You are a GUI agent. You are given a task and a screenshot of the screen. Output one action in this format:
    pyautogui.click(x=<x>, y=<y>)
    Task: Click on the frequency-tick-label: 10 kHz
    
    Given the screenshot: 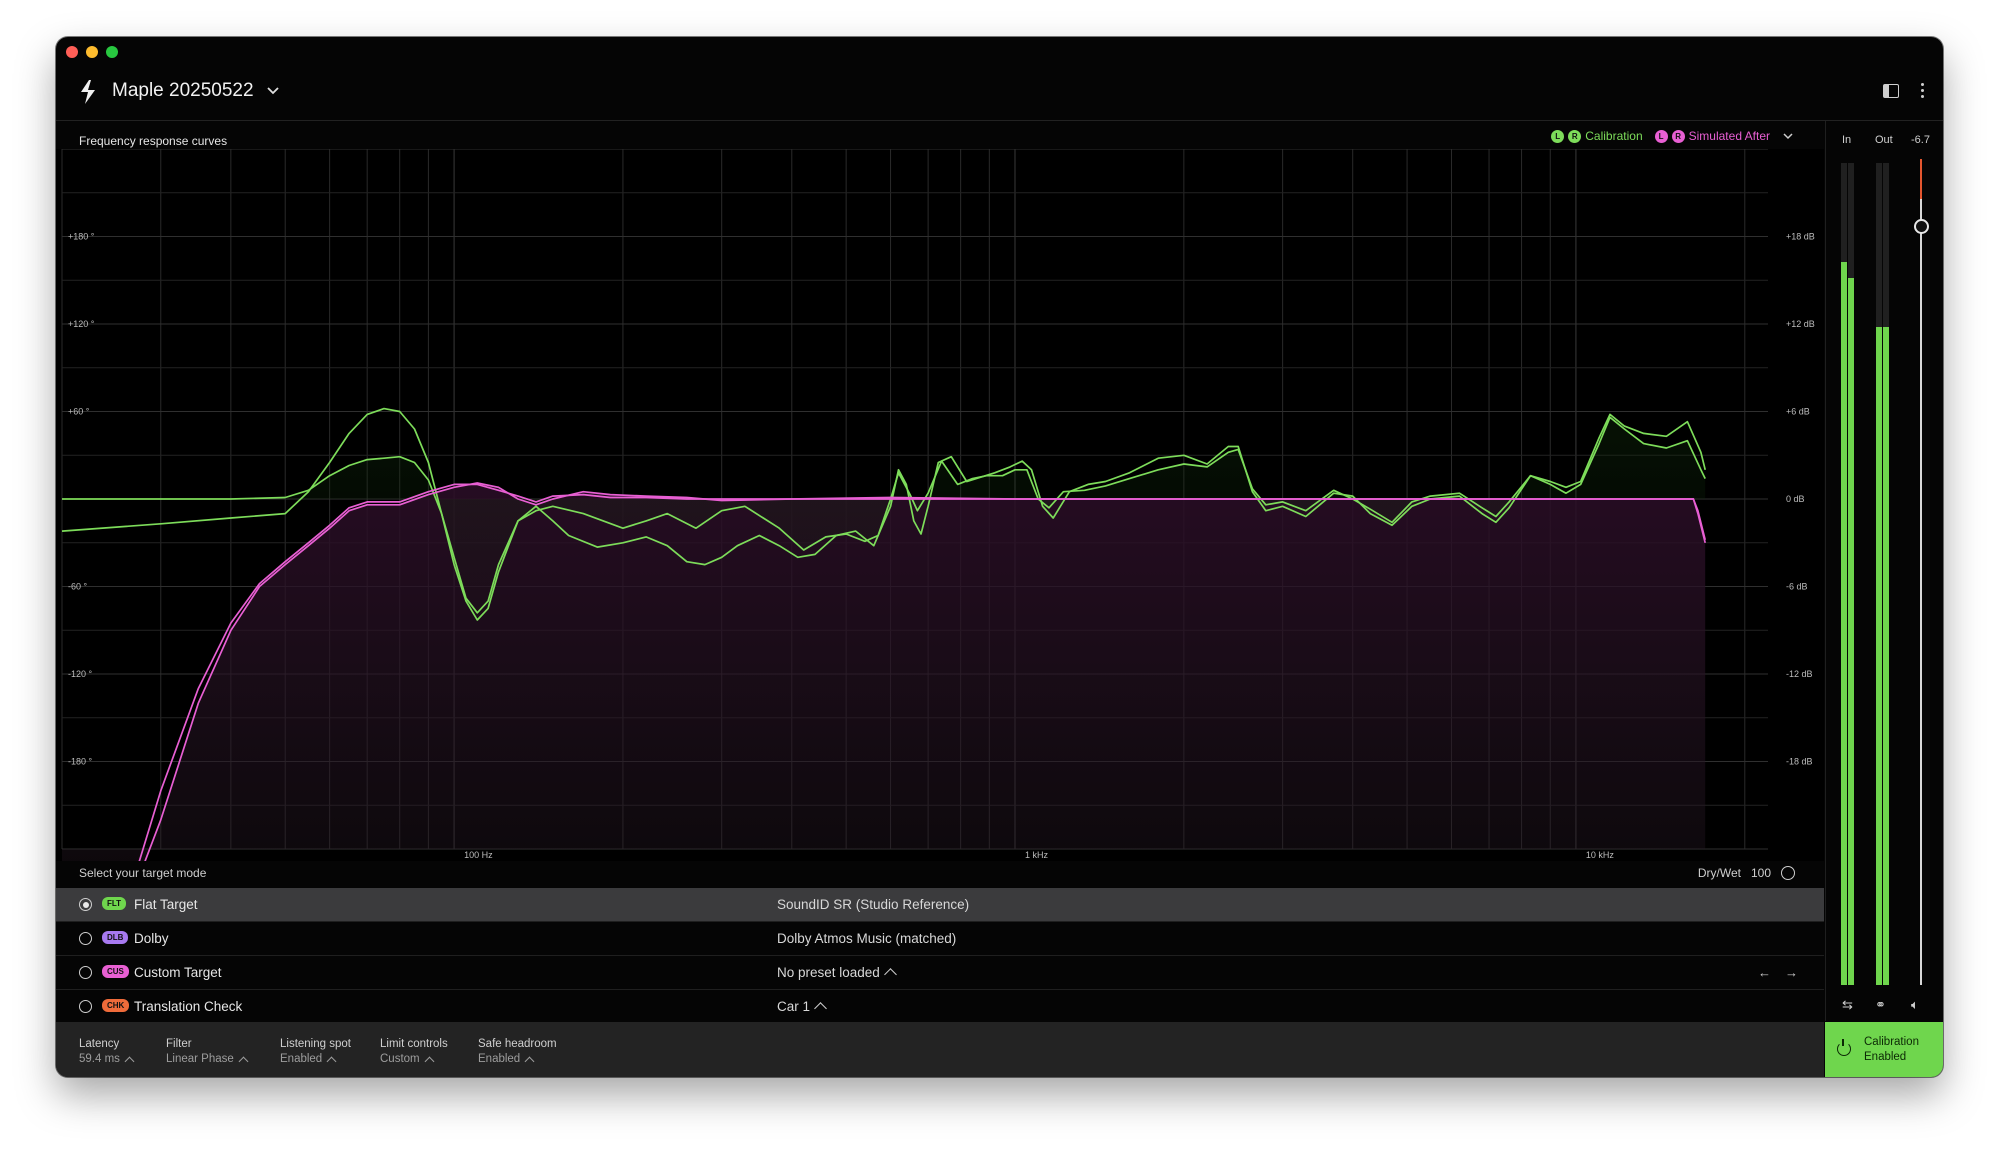 What is the action you would take?
    pyautogui.click(x=1600, y=855)
    